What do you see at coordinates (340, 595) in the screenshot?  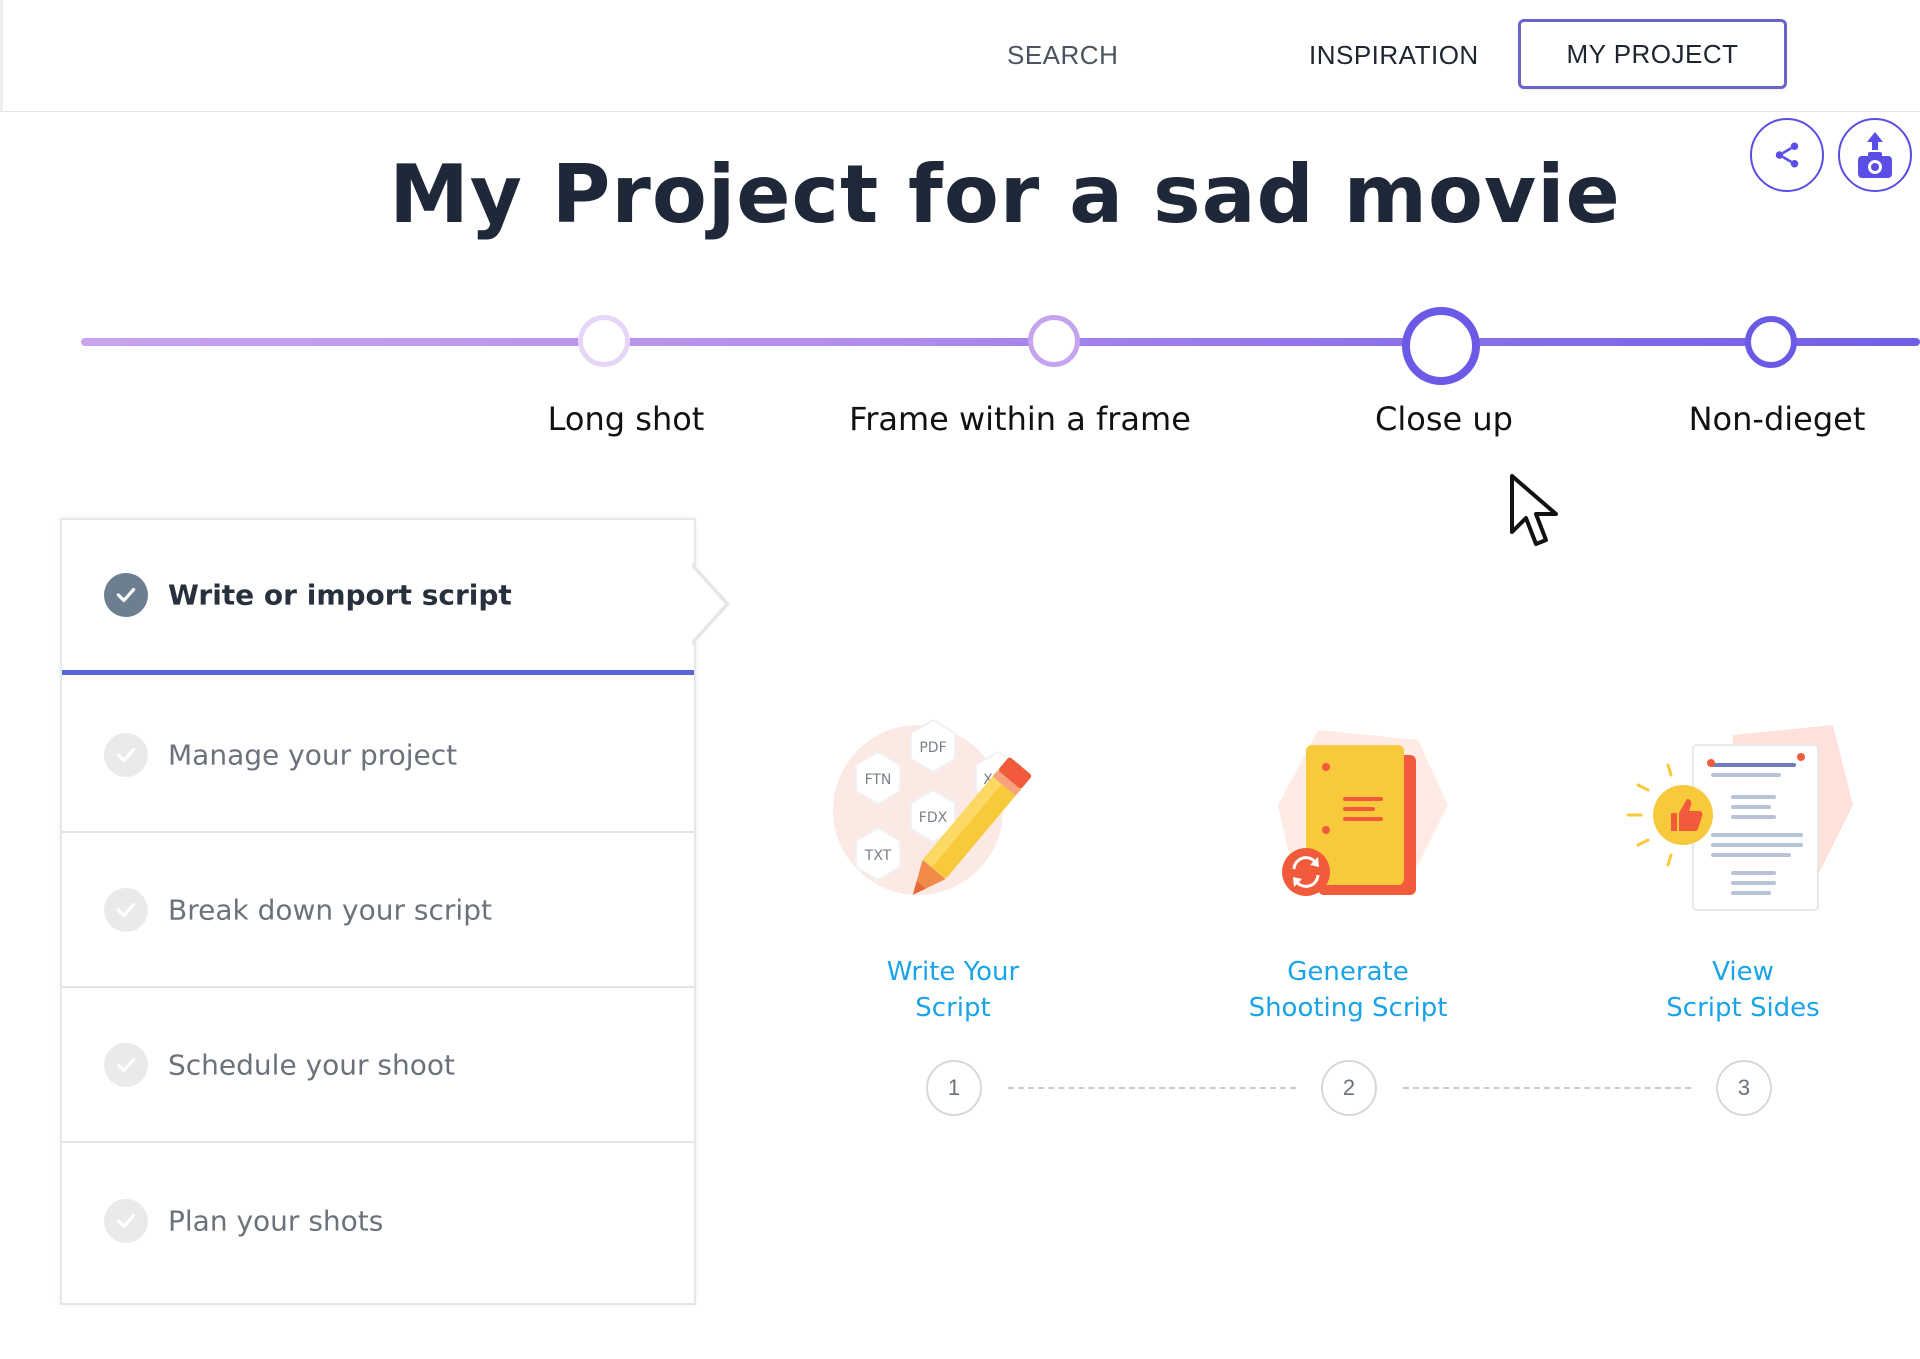 I see `step-label: Write or import script` at bounding box center [340, 595].